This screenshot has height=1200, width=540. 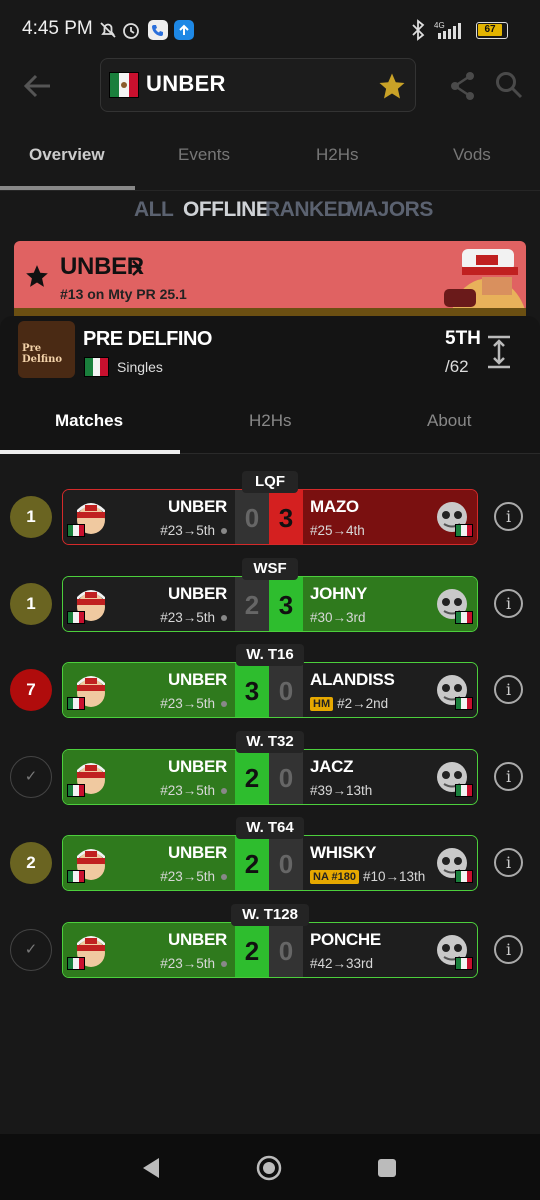 I want to click on right-player-seed: #30→3rd, so click(x=338, y=617).